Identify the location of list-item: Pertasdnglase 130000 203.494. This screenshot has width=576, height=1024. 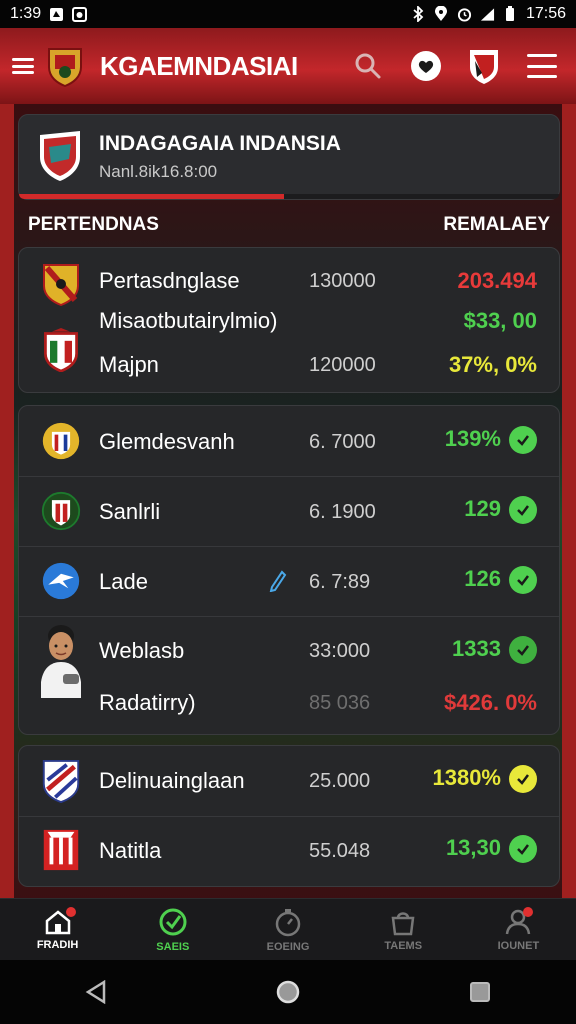
(289, 284).